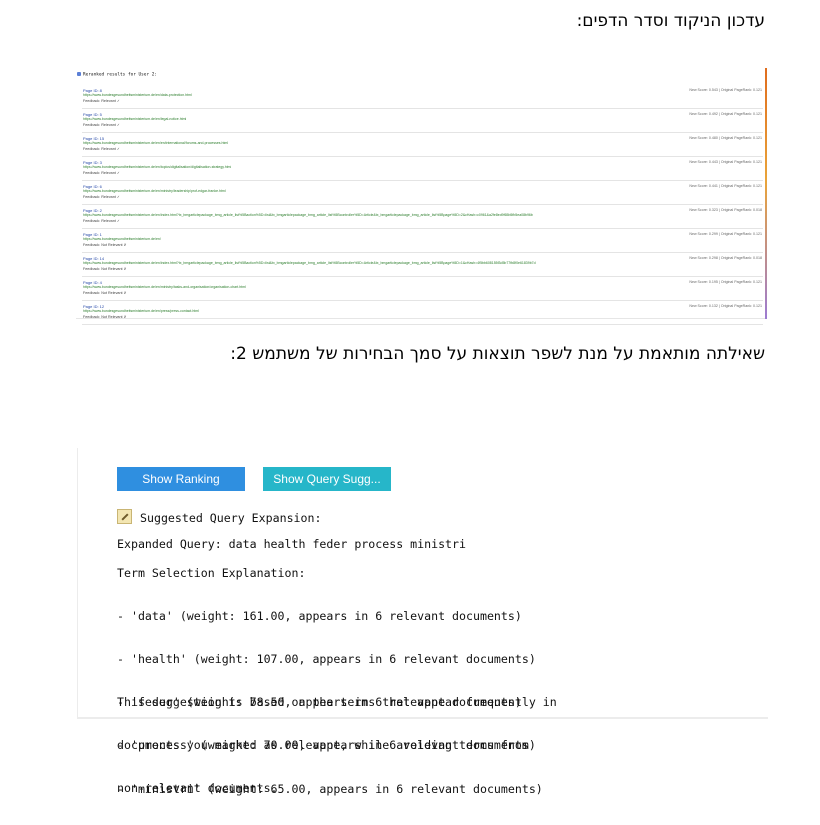 The image size is (820, 825). I want to click on show-ranking-button: Show Ranking, so click(181, 479).